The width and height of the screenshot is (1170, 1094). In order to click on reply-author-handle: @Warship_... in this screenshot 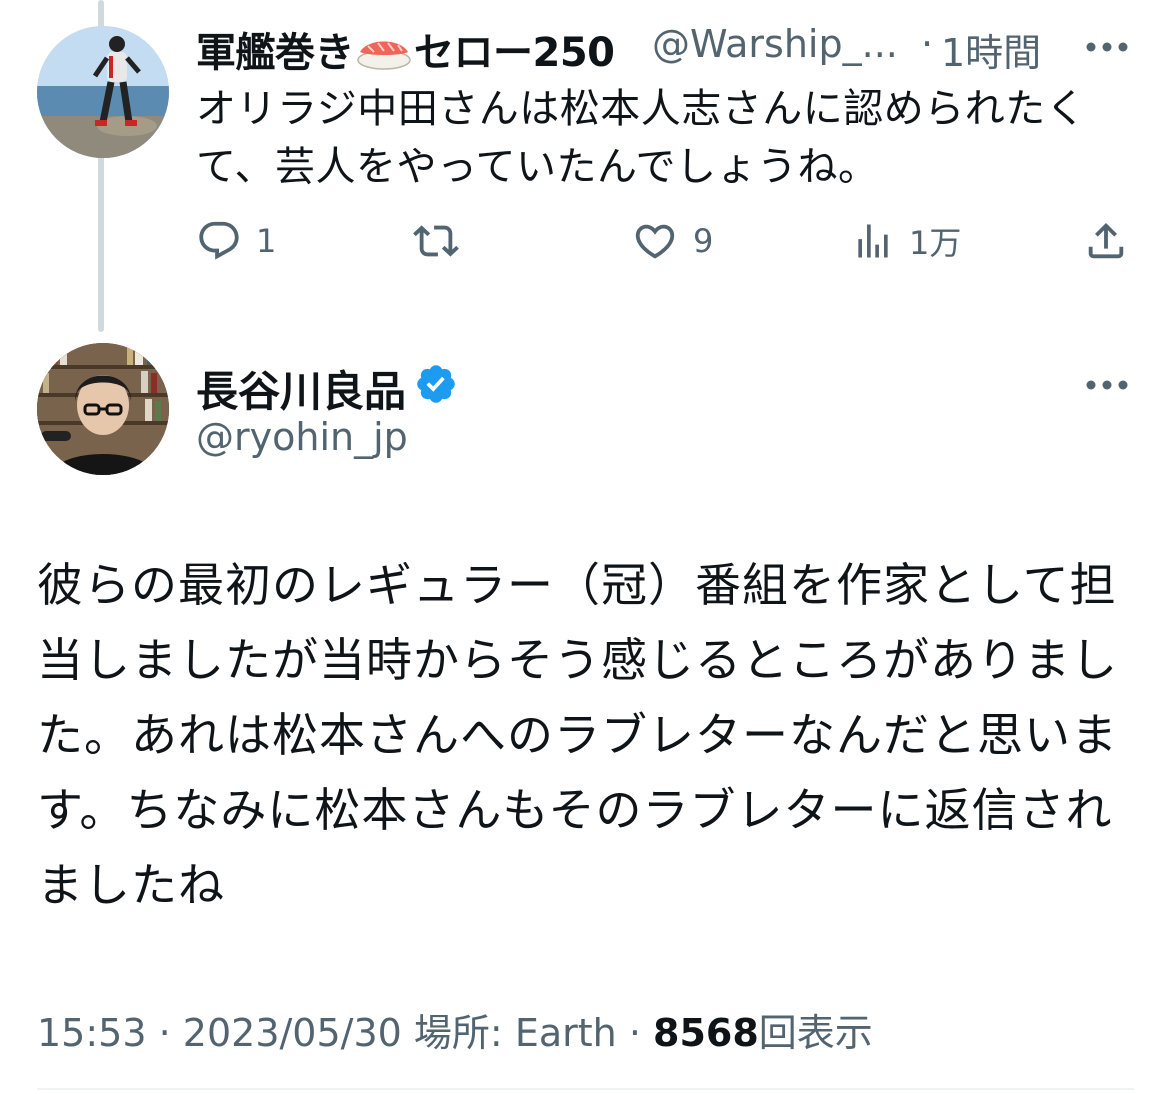, I will do `click(775, 44)`.